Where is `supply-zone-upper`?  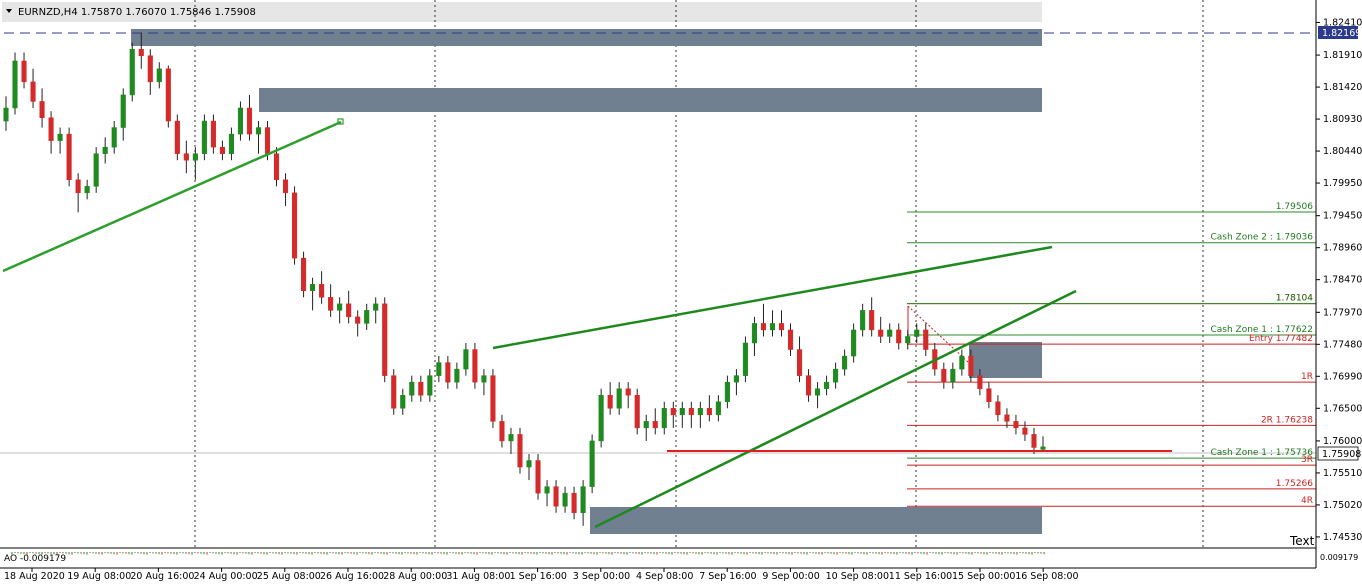
supply-zone-upper is located at coordinates (650, 100).